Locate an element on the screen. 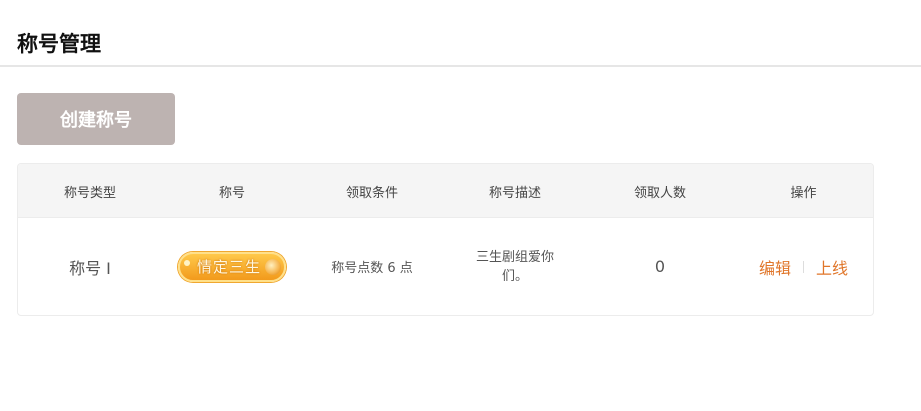  column-header-condition: 领取条件 is located at coordinates (371, 193).